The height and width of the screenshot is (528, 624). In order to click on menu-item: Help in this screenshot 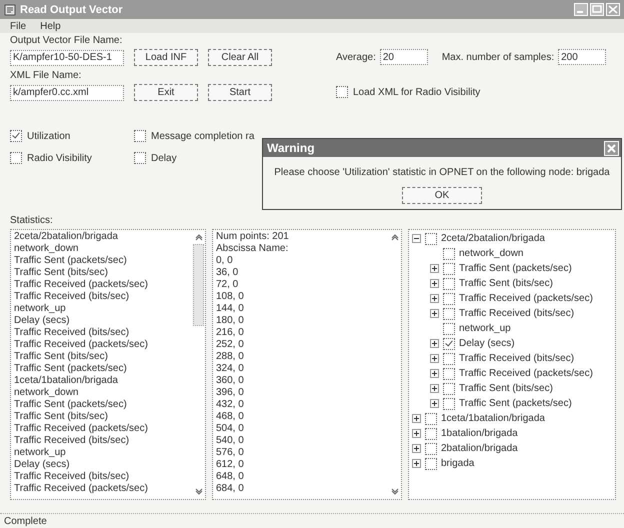, I will do `click(50, 26)`.